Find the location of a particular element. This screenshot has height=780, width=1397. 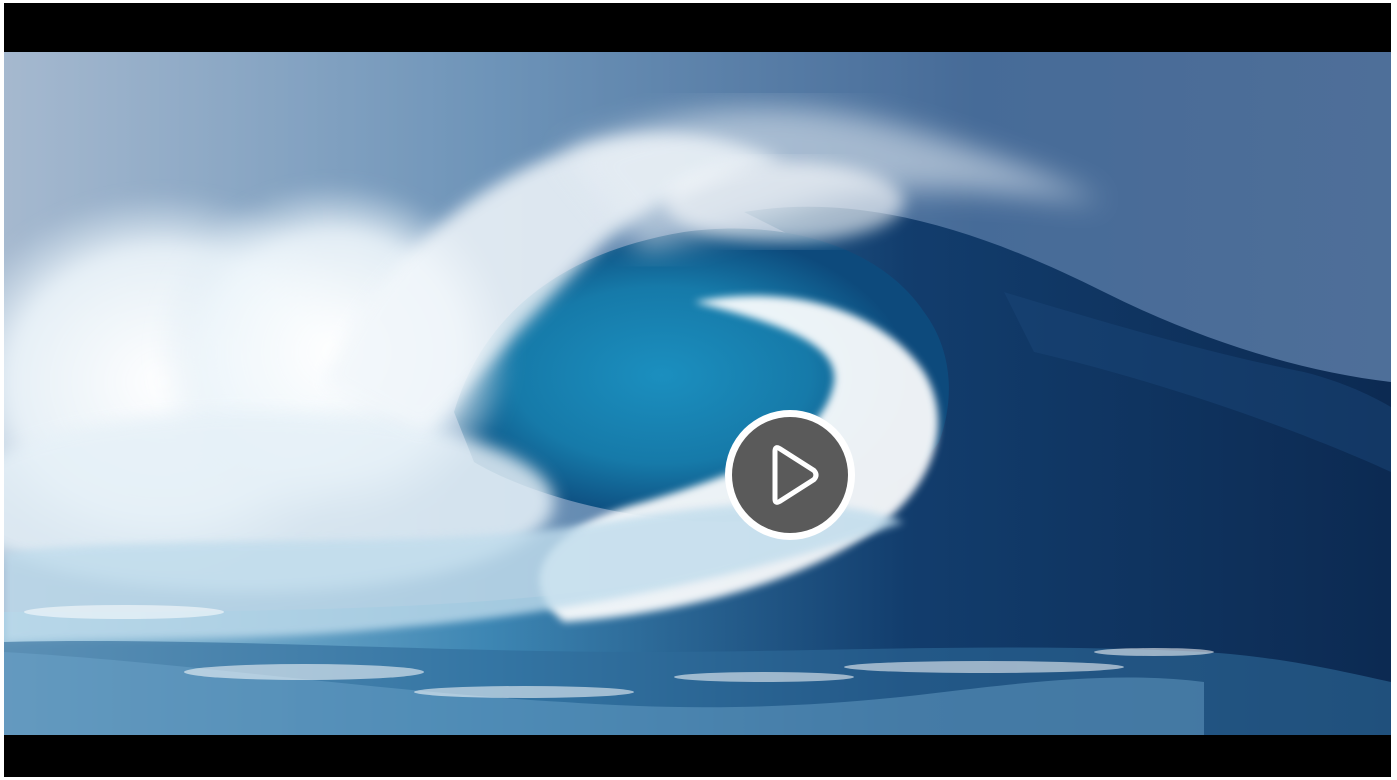

play-button is located at coordinates (790, 475).